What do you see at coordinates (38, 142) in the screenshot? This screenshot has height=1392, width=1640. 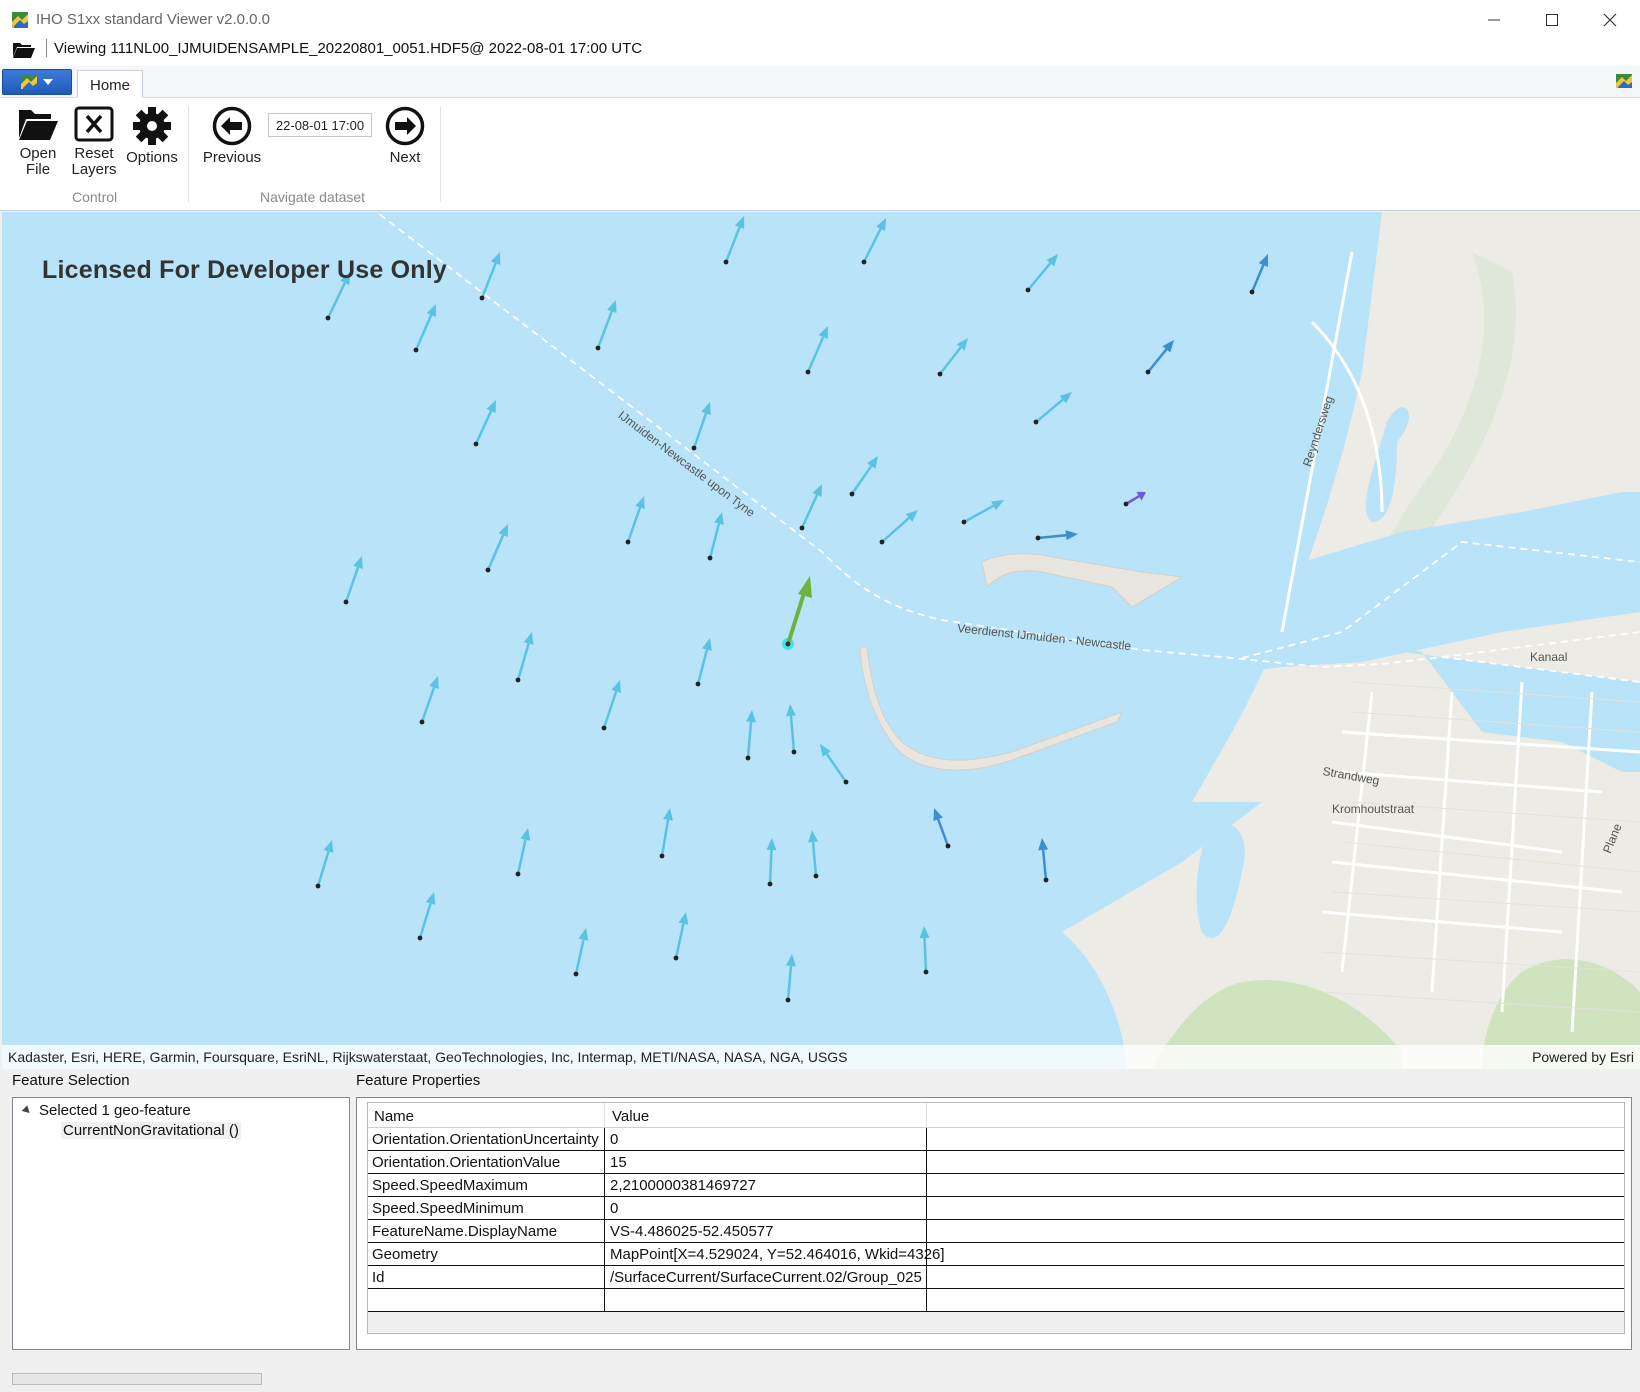 I see `open-file-button: Open File` at bounding box center [38, 142].